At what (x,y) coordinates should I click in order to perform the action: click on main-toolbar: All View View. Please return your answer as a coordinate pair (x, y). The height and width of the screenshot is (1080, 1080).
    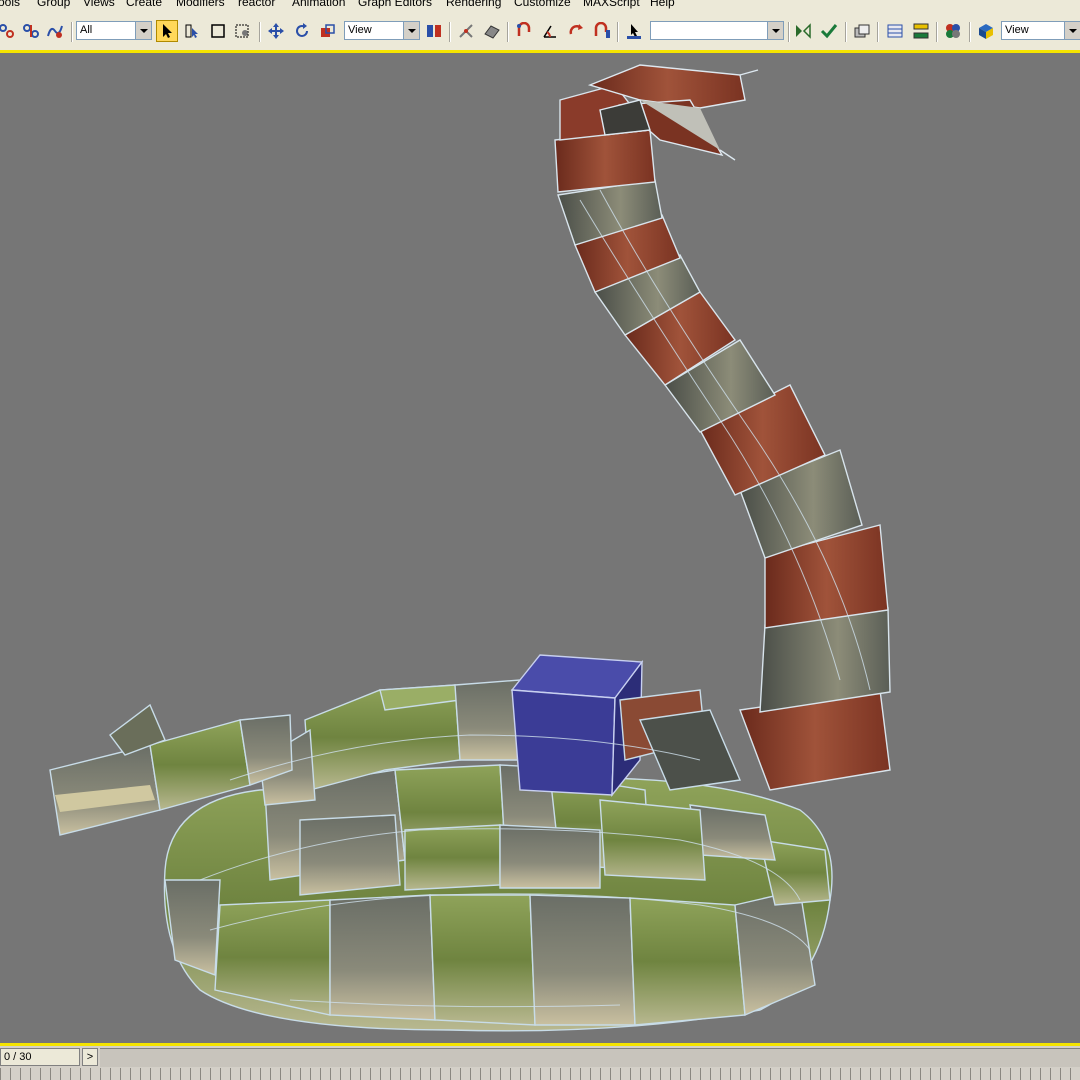
    Looking at the image, I should click on (540, 31).